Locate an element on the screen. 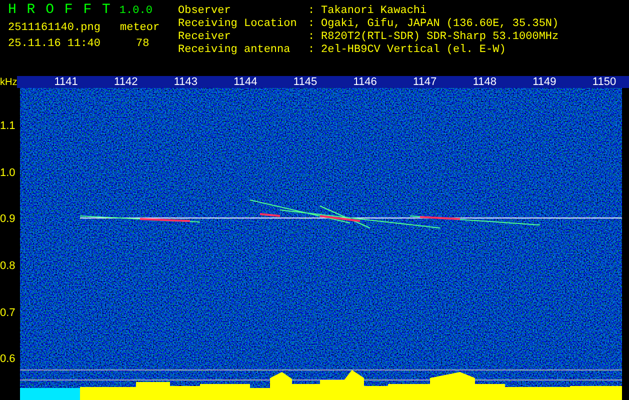 The width and height of the screenshot is (629, 400). frequency-tick-label: 1141 is located at coordinates (66, 82).